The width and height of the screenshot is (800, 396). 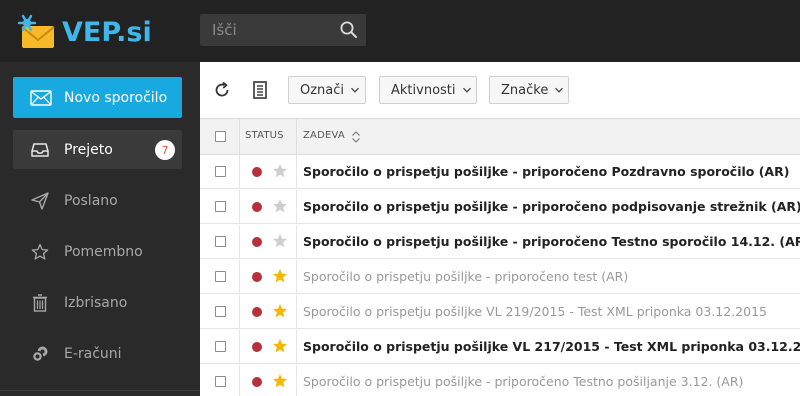 I want to click on logo: VEP.si, so click(x=99, y=32).